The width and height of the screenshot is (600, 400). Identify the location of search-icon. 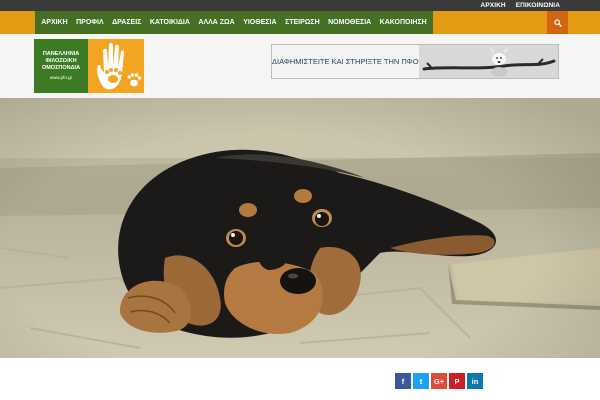
(557, 22).